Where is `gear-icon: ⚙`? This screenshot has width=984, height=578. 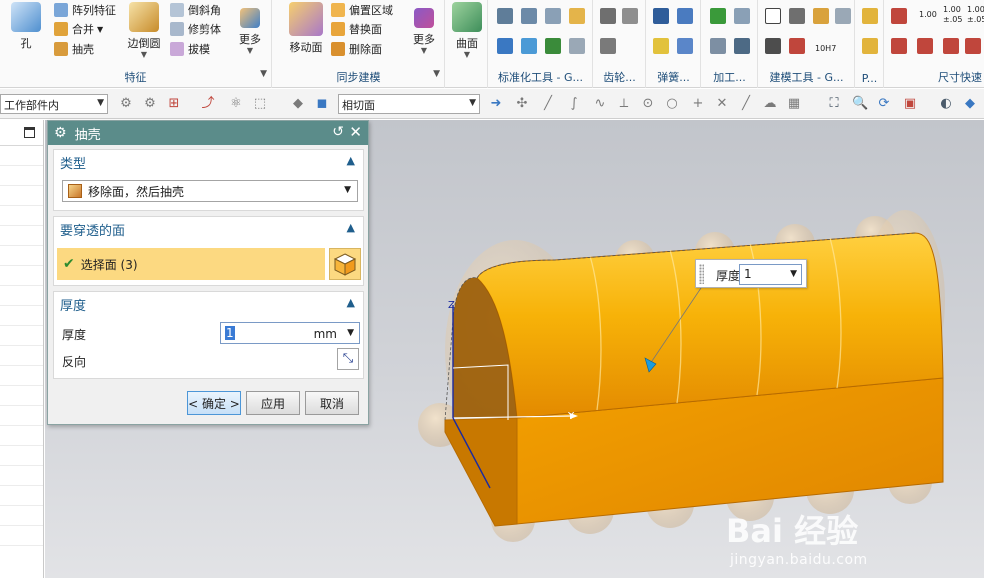
gear-icon: ⚙ is located at coordinates (60, 133).